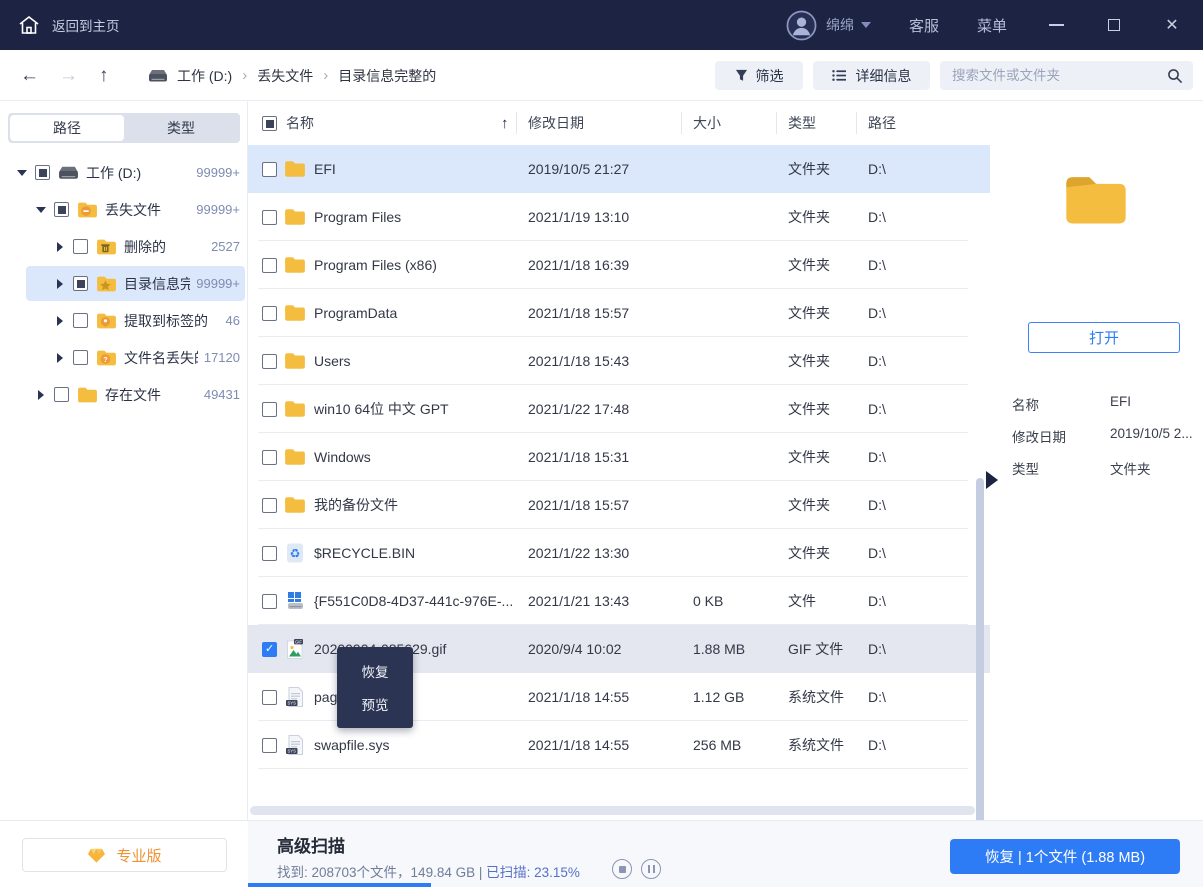 The height and width of the screenshot is (887, 1203). I want to click on tab-type: 类型, so click(181, 128).